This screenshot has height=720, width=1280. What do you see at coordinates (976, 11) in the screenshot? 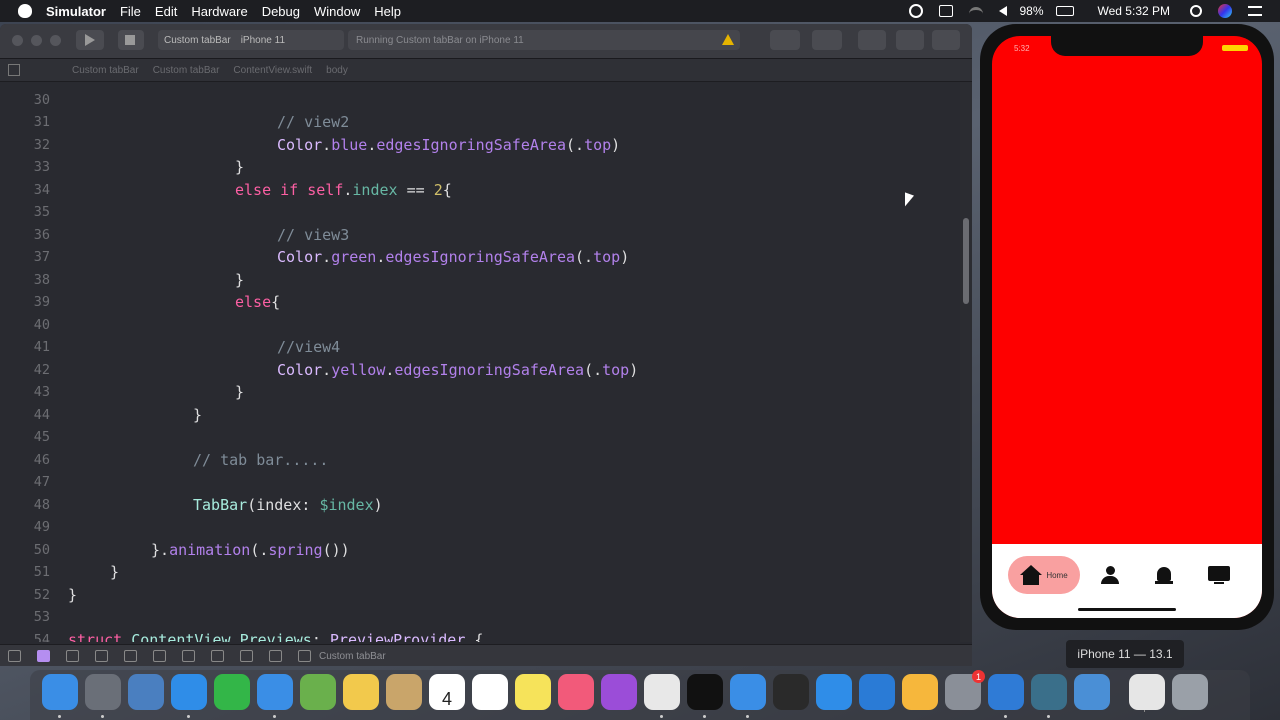
I see `wifi-icon` at bounding box center [976, 11].